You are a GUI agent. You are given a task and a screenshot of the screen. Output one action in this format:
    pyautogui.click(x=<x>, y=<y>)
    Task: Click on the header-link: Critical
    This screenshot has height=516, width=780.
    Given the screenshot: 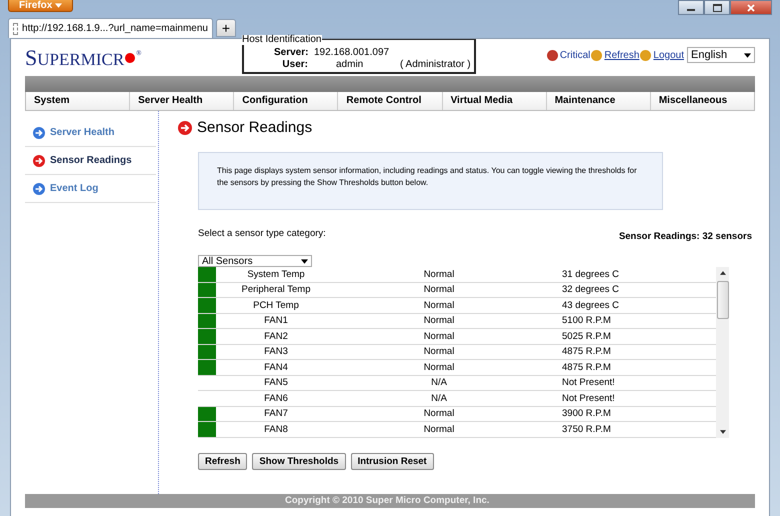 What is the action you would take?
    pyautogui.click(x=575, y=55)
    